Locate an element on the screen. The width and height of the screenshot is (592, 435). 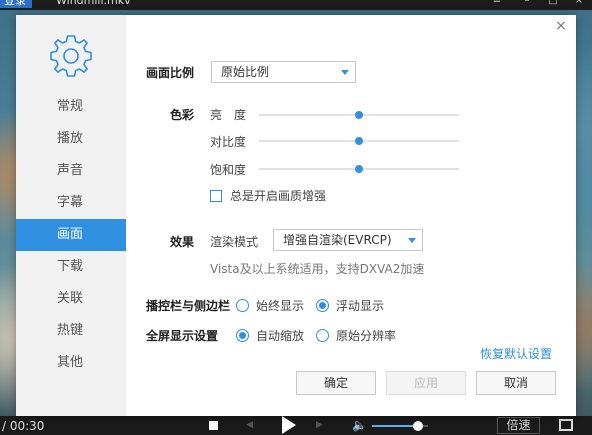
brightness-label: 亮 度 is located at coordinates (228, 115).